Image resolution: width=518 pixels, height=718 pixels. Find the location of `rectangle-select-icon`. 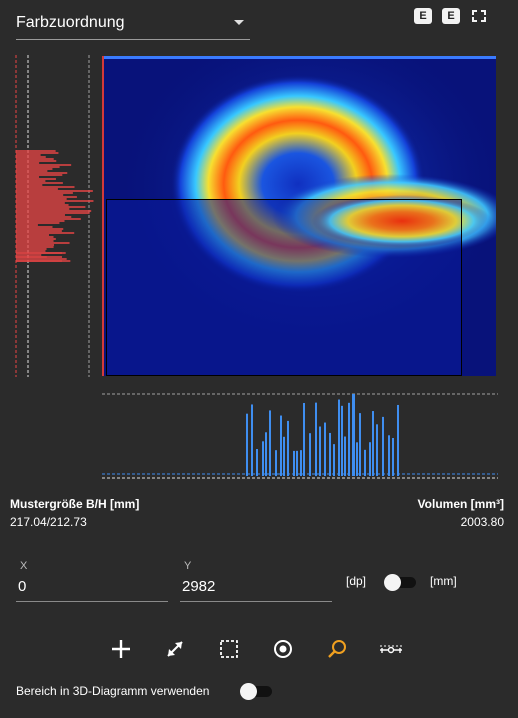

rectangle-select-icon is located at coordinates (229, 649).